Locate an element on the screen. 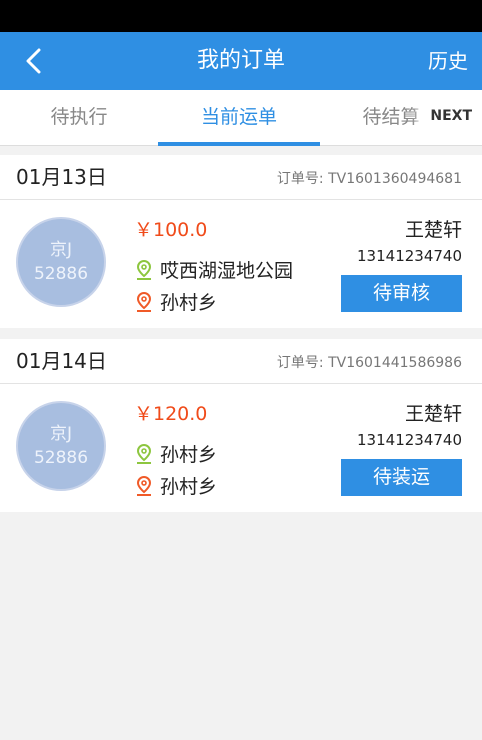  status-button: 待装运 is located at coordinates (401, 477).